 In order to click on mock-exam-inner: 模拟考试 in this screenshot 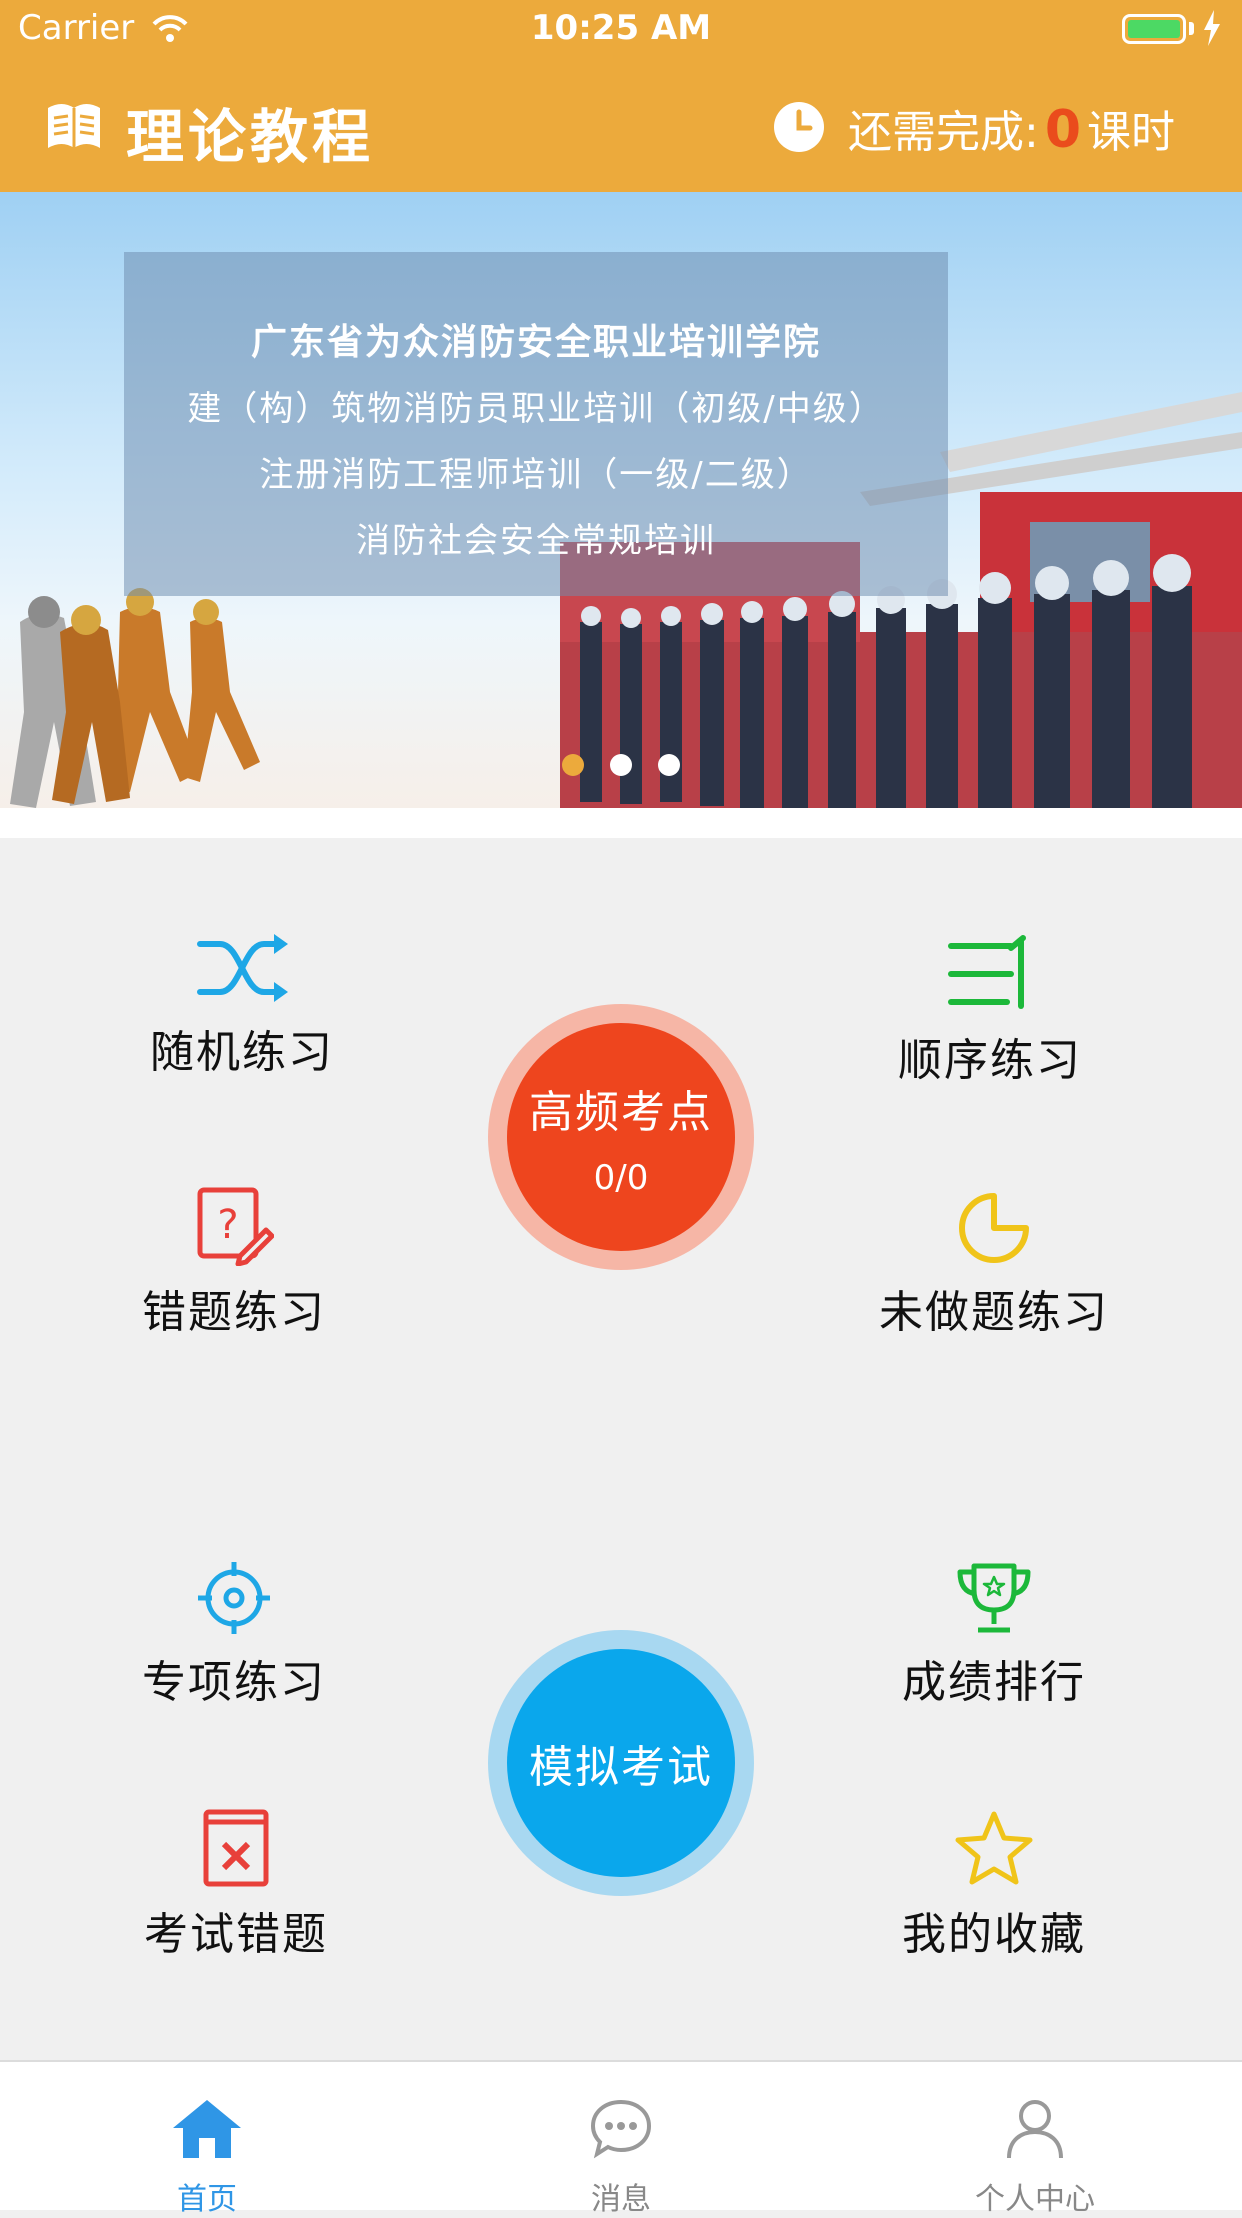, I will do `click(621, 1763)`.